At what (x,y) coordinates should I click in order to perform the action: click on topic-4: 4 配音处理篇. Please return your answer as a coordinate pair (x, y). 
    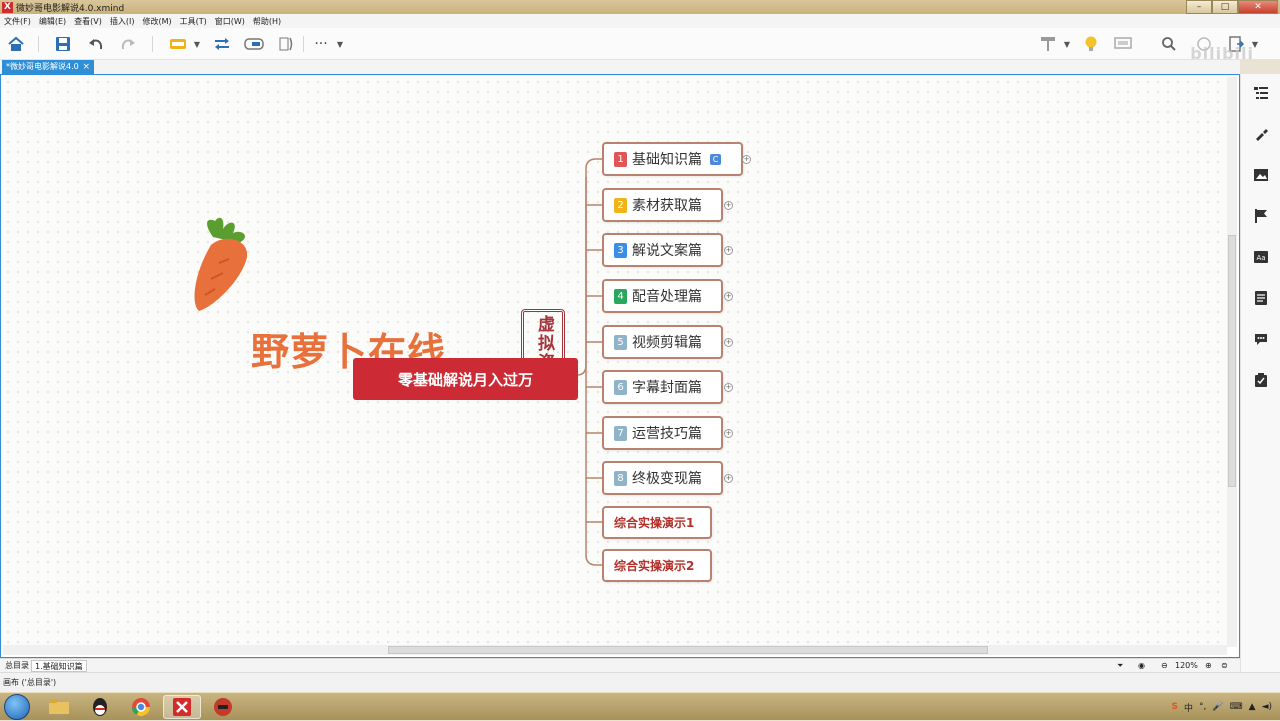
    Looking at the image, I should click on (662, 296).